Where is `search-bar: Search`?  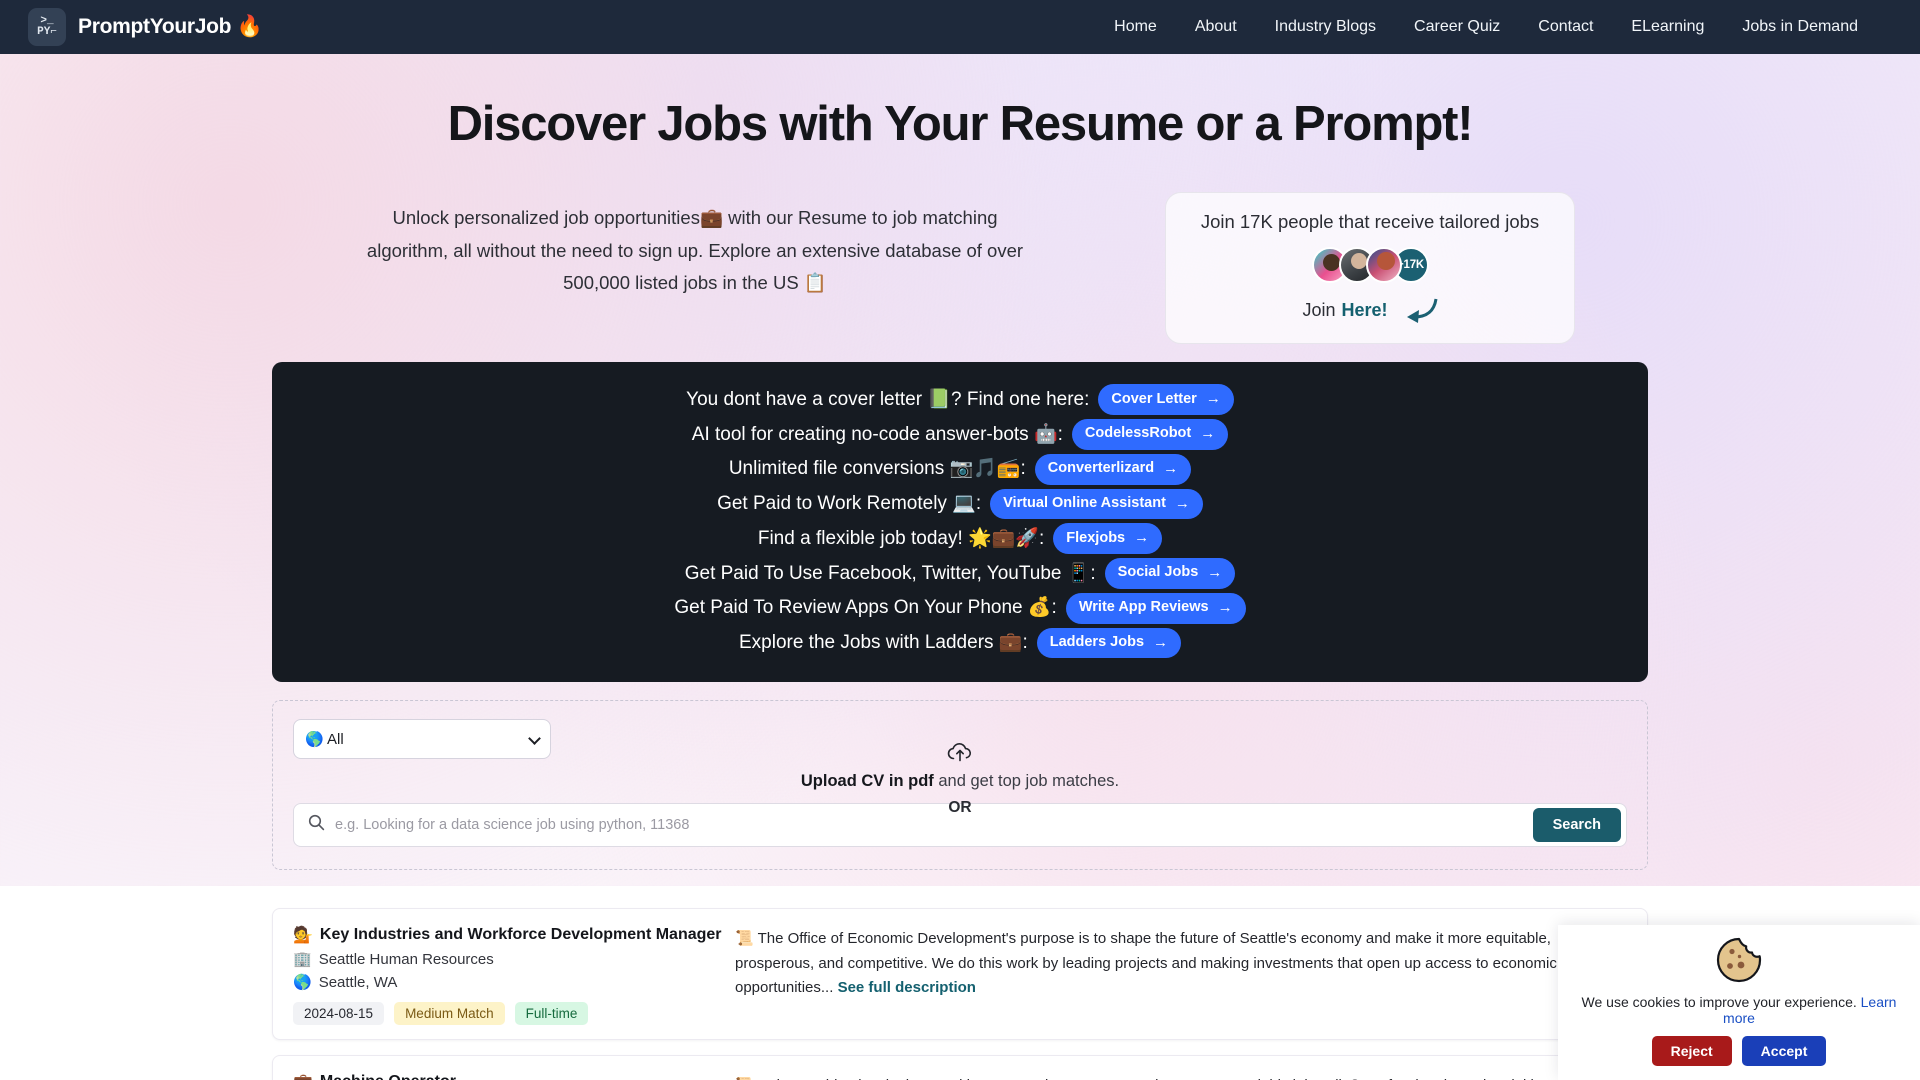
search-bar: Search is located at coordinates (960, 825).